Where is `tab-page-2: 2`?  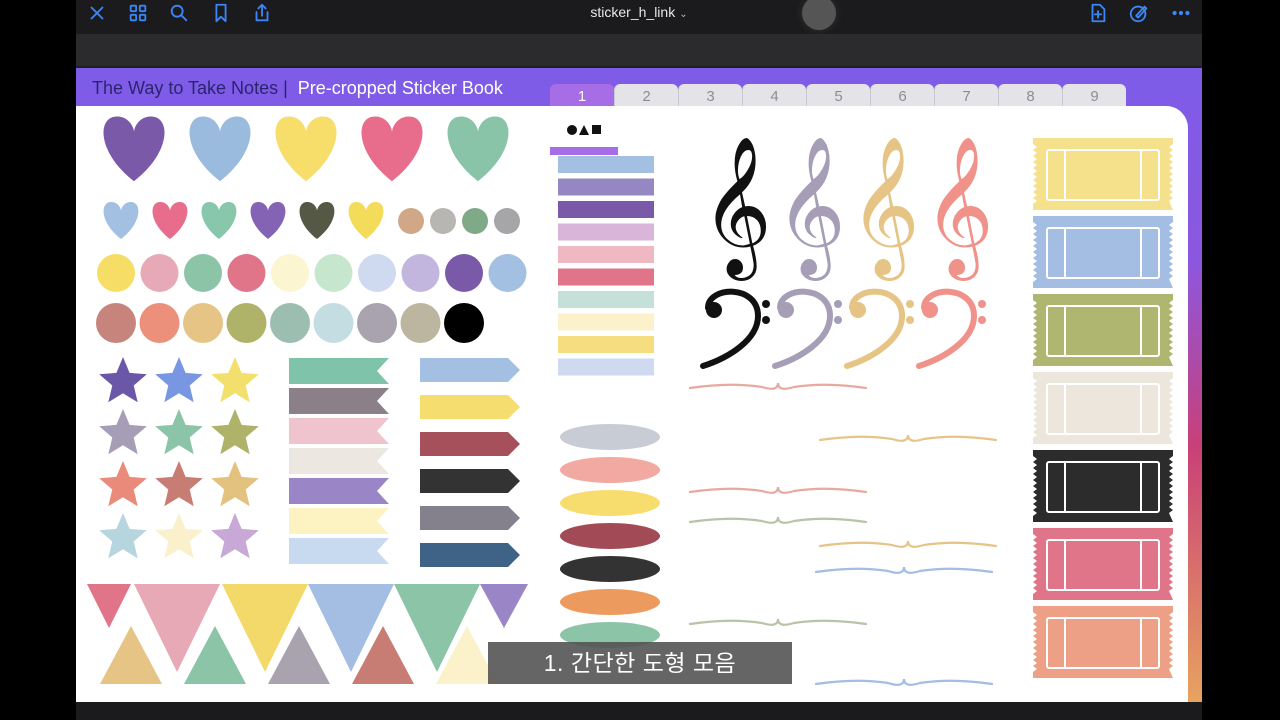
tab-page-2: 2 is located at coordinates (646, 96).